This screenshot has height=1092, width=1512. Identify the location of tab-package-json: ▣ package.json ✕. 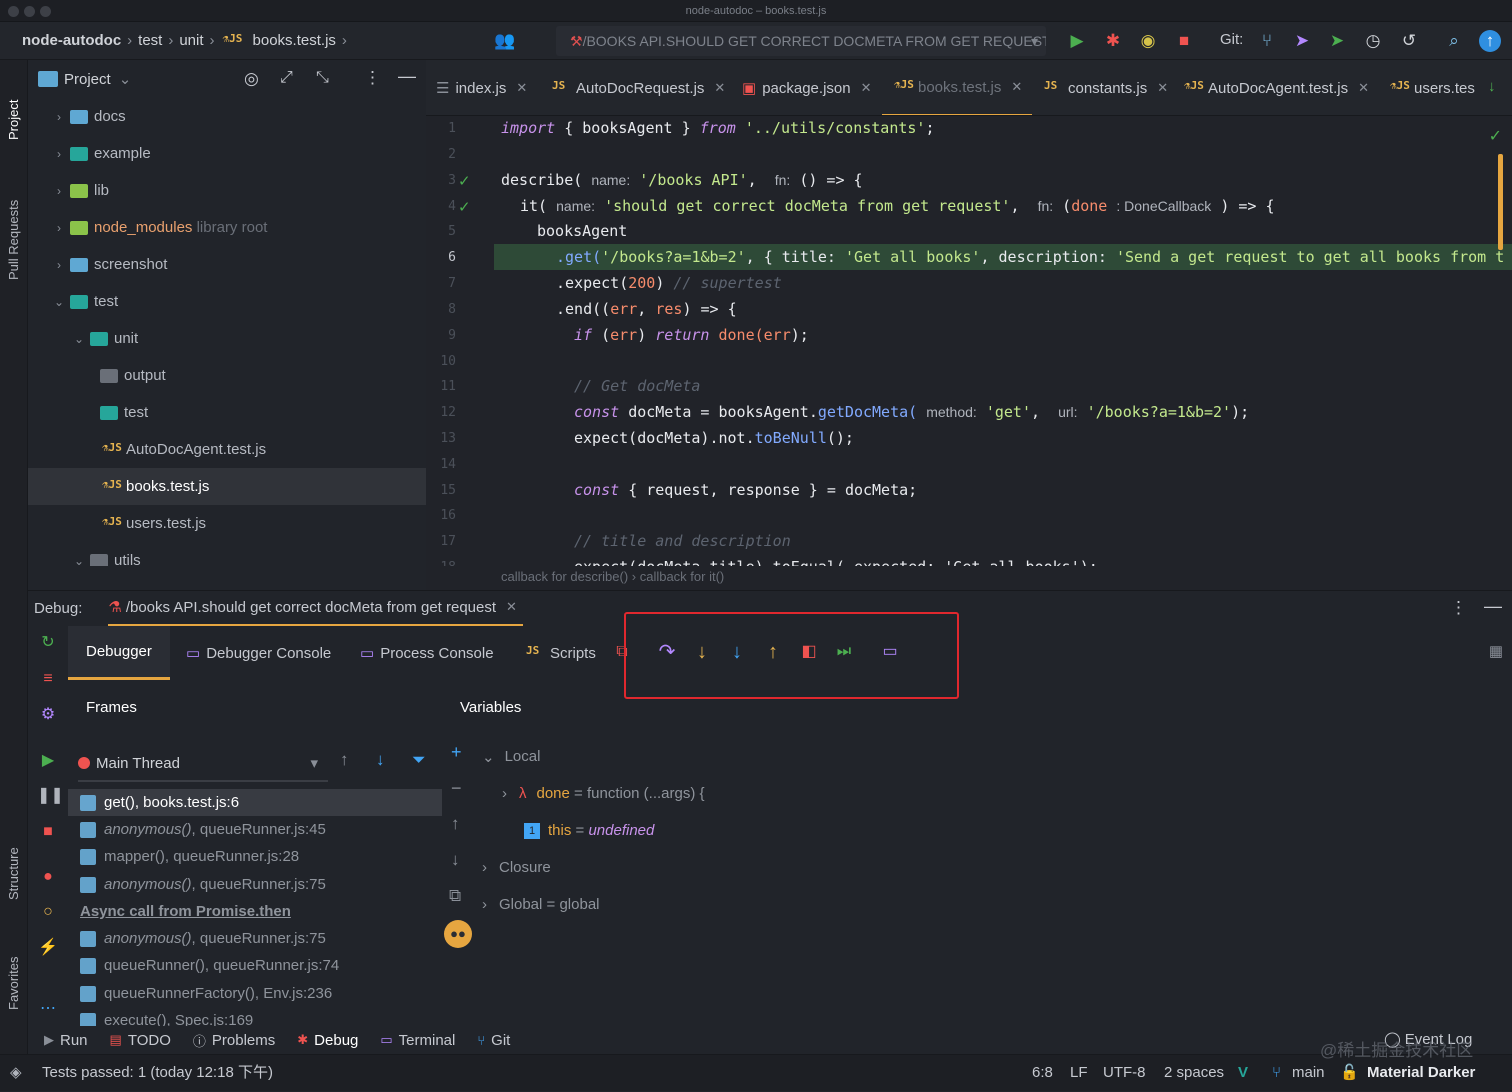
(807, 87).